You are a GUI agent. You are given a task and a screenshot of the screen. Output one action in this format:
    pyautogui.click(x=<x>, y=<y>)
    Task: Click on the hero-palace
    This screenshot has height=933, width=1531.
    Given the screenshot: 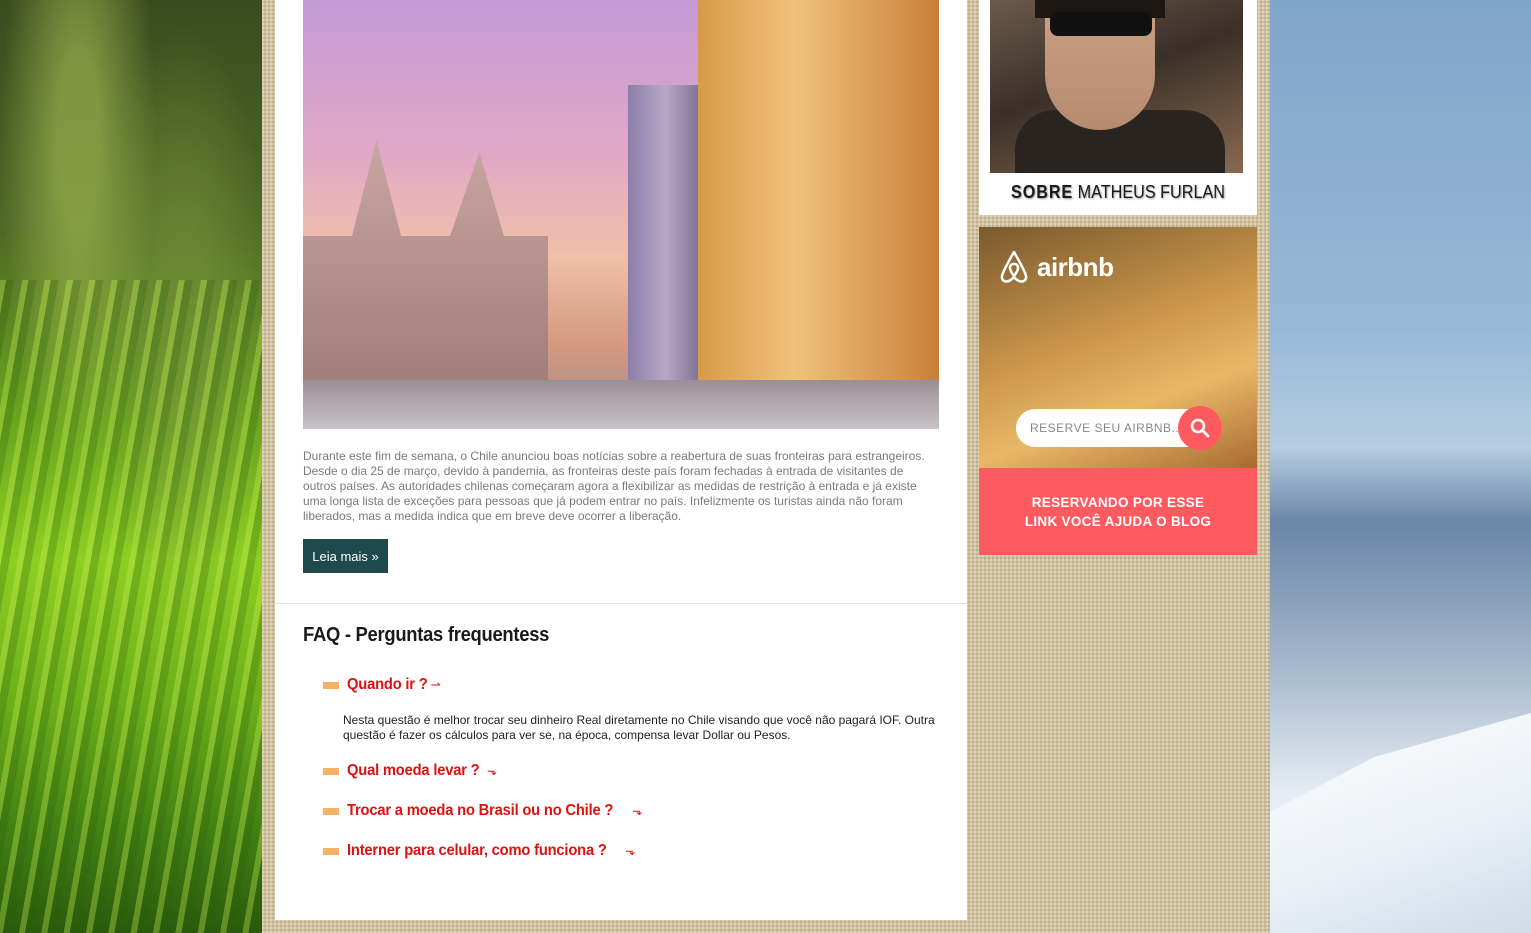 What is the action you would take?
    pyautogui.click(x=818, y=200)
    